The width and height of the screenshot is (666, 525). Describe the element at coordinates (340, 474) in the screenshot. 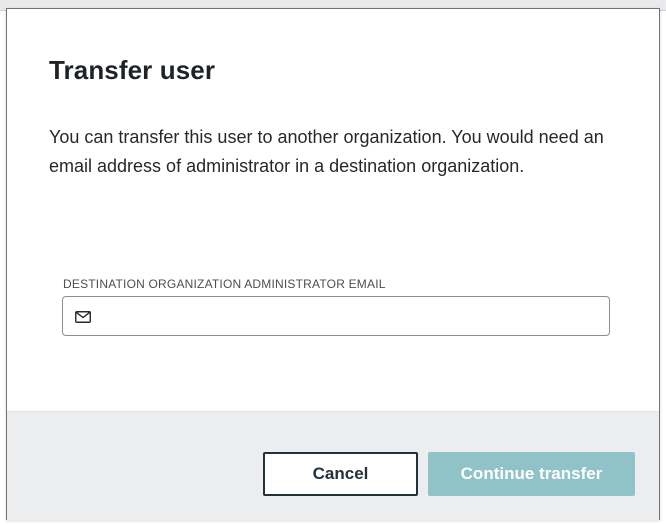

I see `cancel-button: Cancel` at that location.